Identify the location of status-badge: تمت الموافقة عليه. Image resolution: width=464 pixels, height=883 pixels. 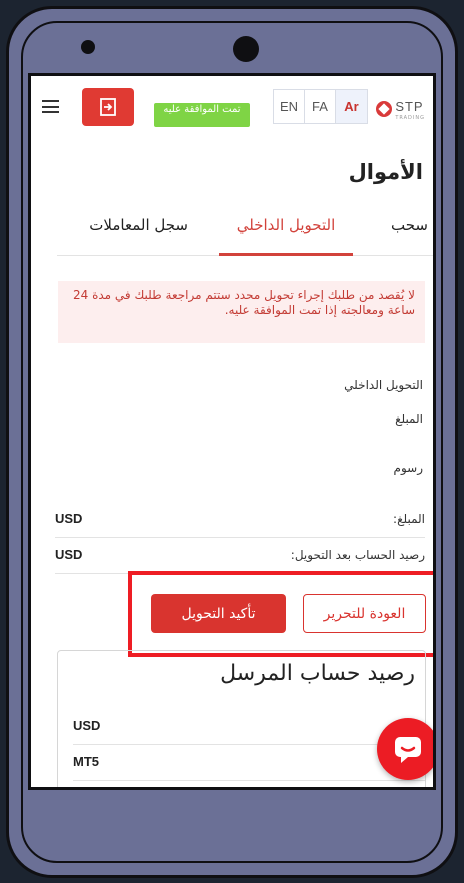
(202, 115).